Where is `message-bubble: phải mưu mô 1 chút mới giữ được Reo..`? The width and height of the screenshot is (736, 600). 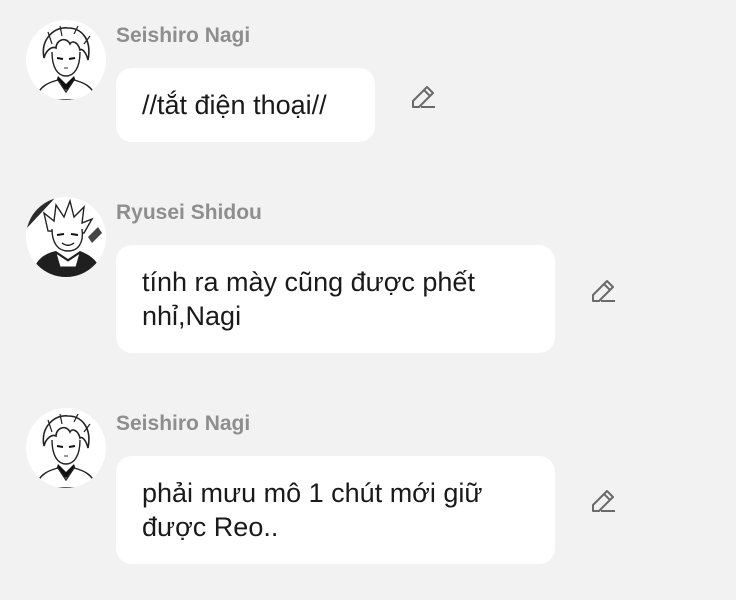
message-bubble: phải mưu mô 1 chút mới giữ được Reo.. is located at coordinates (335, 510).